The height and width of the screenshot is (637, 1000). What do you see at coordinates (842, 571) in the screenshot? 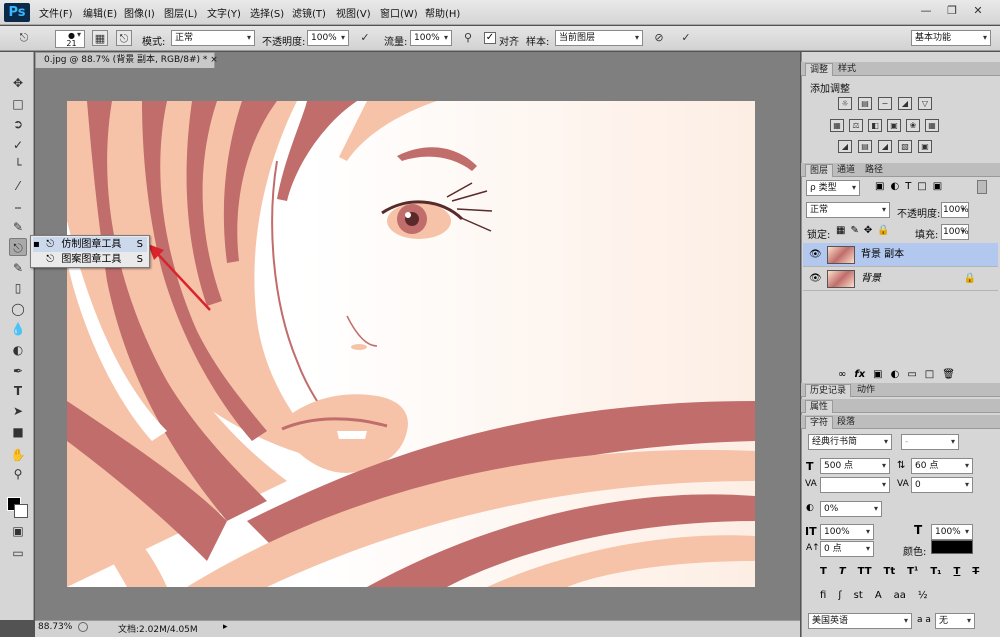
I see `faux-italic-icon: T` at bounding box center [842, 571].